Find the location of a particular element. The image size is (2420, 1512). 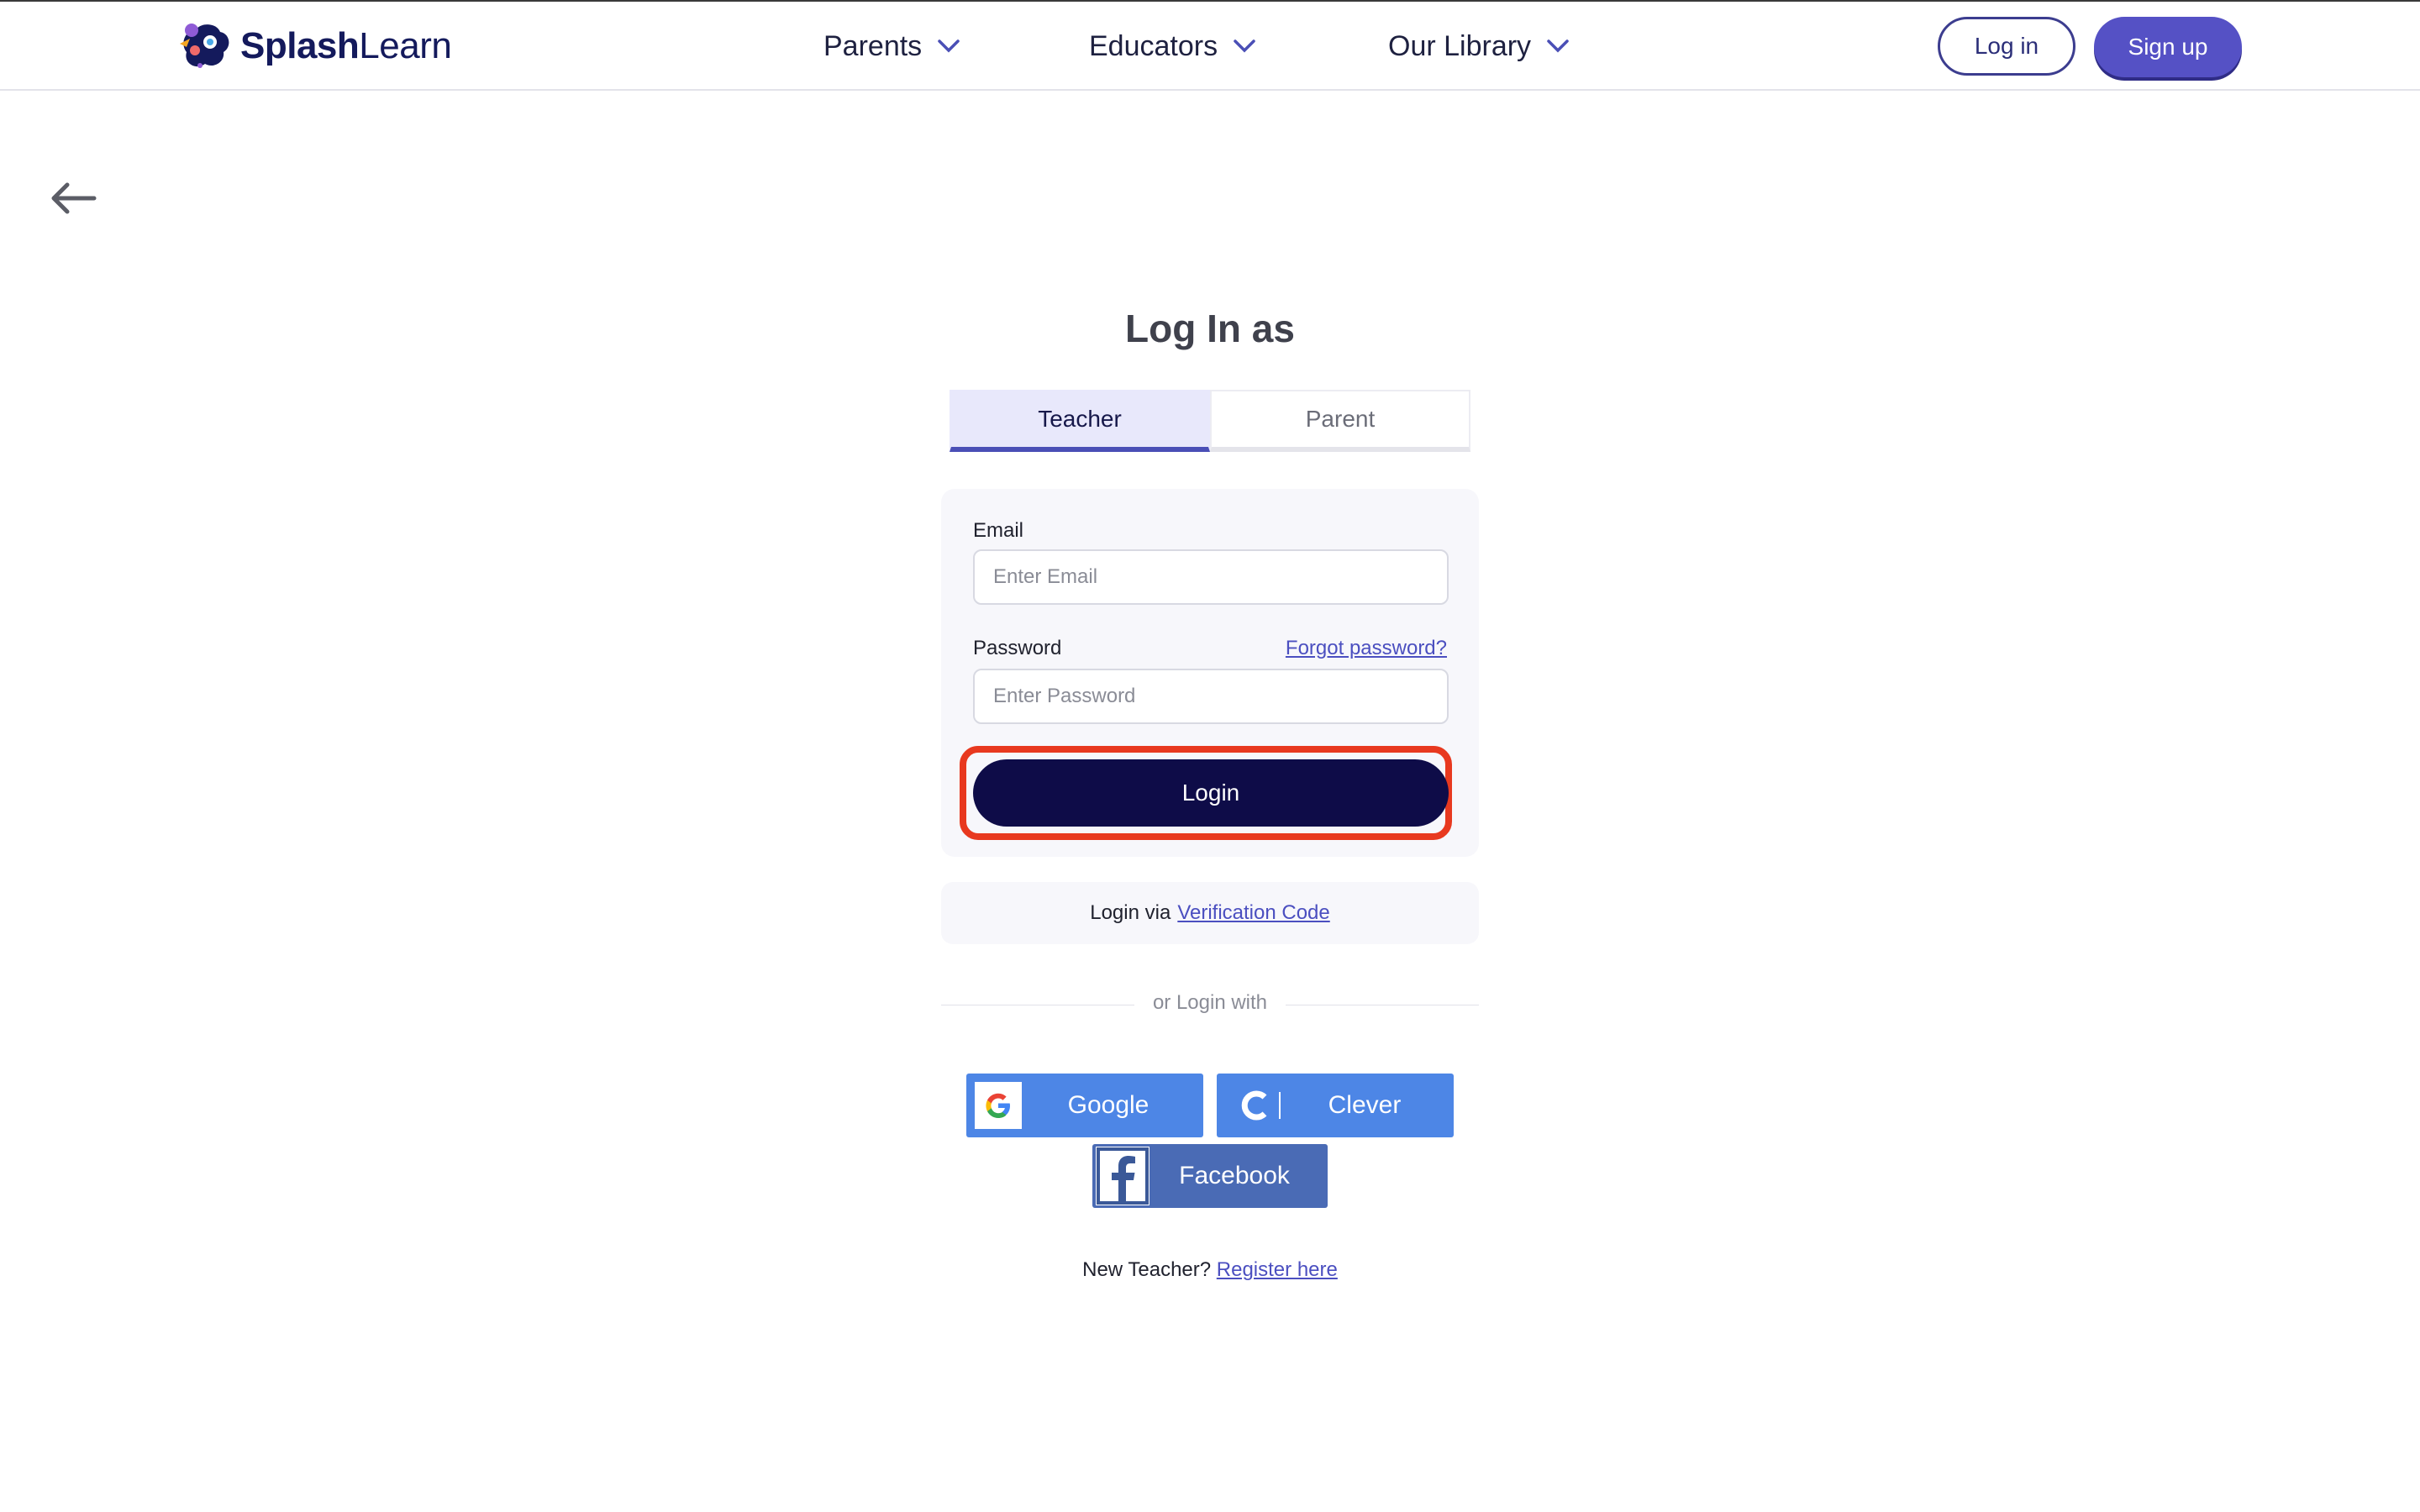

facebook-label: Facebook is located at coordinates (1234, 1175).